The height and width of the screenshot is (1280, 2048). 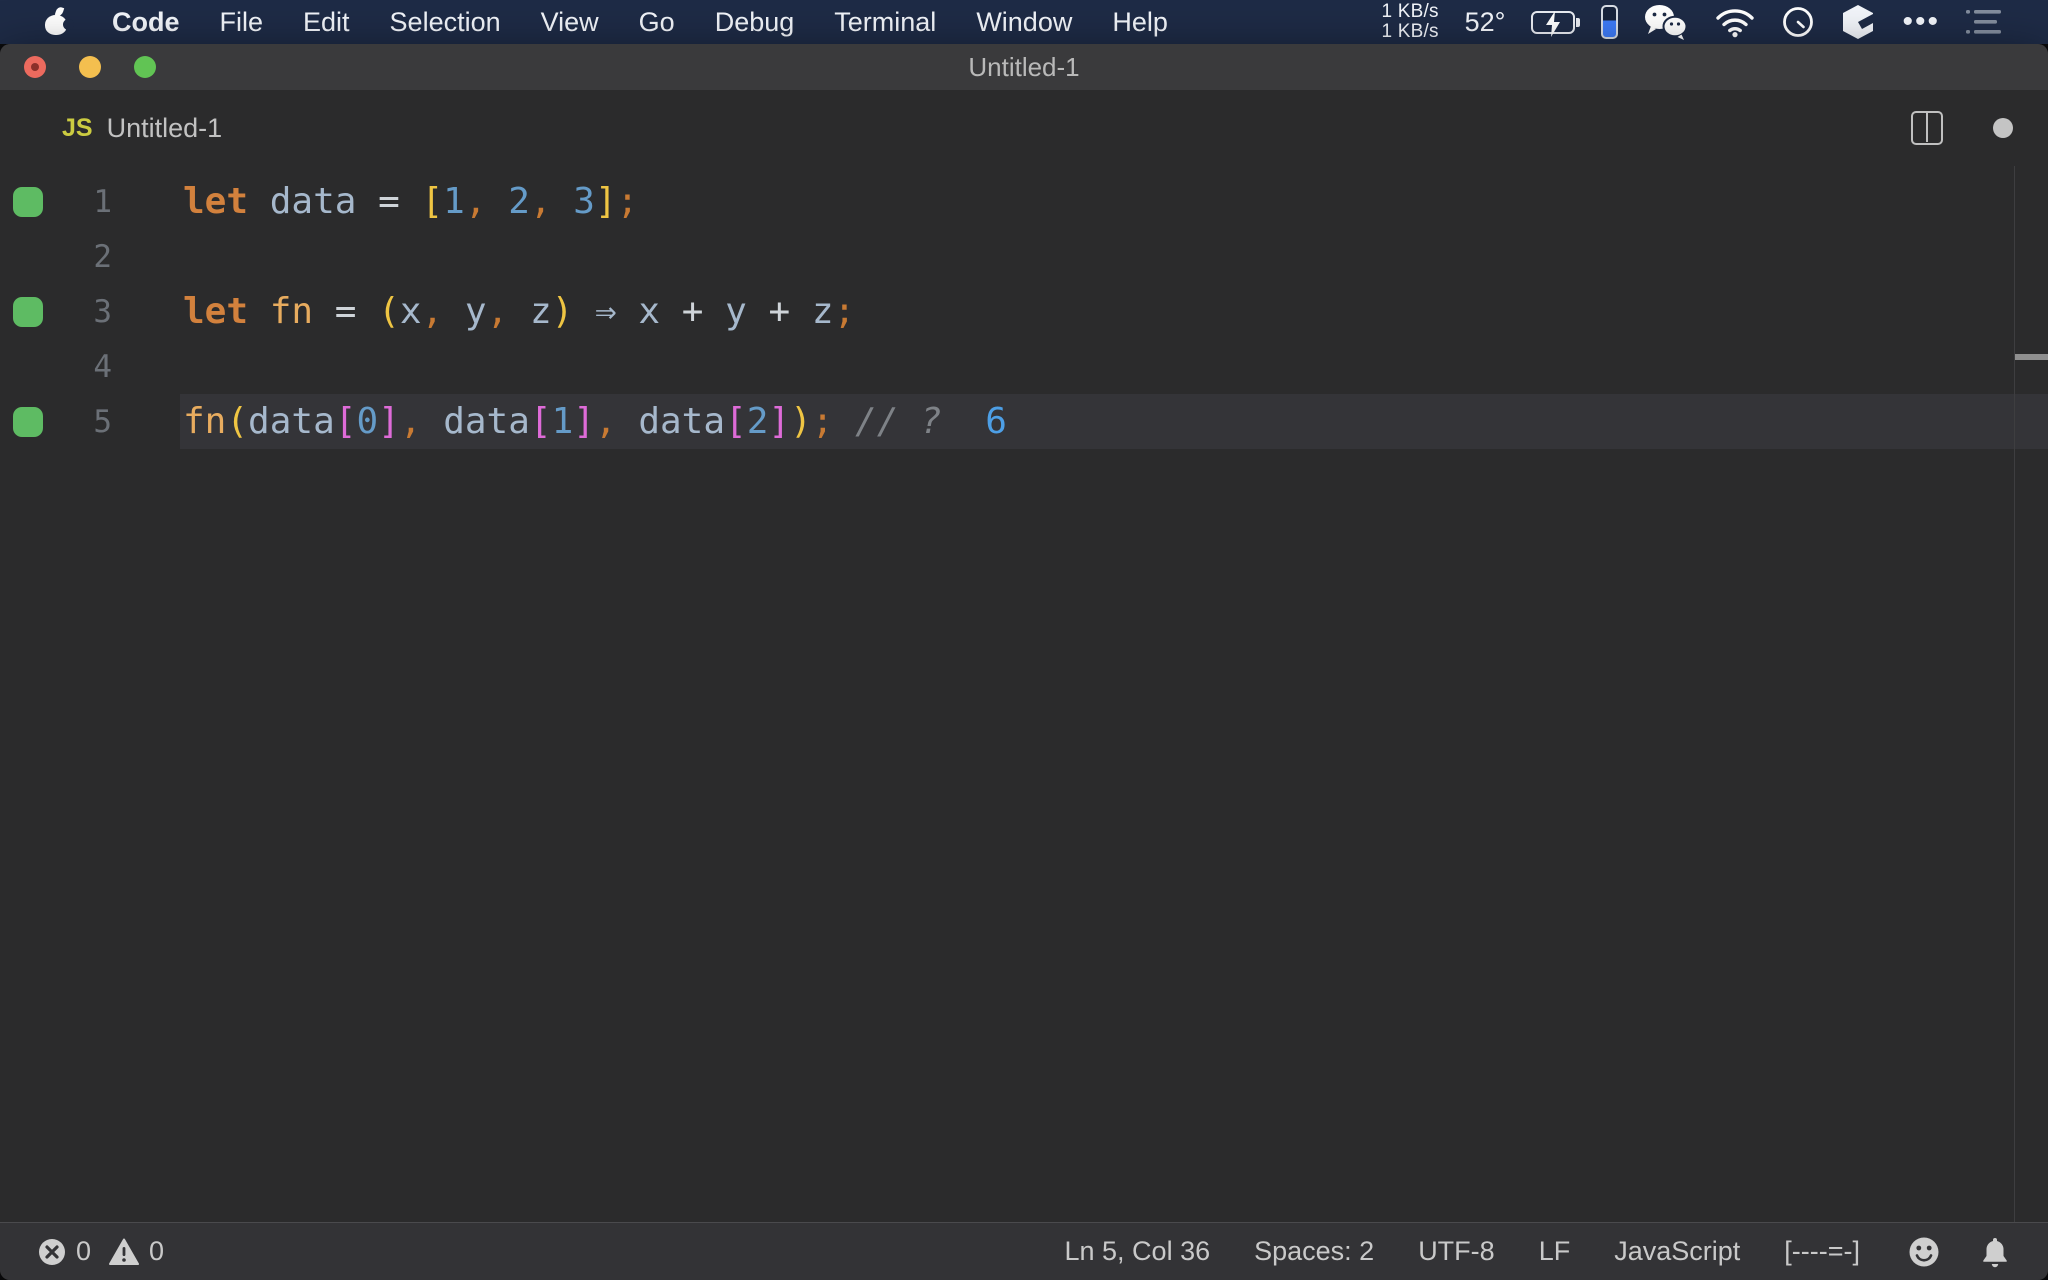 I want to click on menu-item-debug: Debug, so click(x=755, y=22).